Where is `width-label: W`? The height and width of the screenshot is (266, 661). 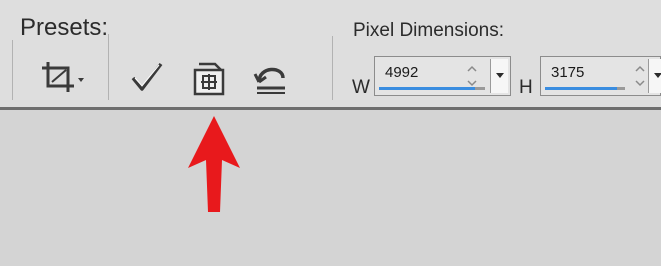 width-label: W is located at coordinates (361, 87).